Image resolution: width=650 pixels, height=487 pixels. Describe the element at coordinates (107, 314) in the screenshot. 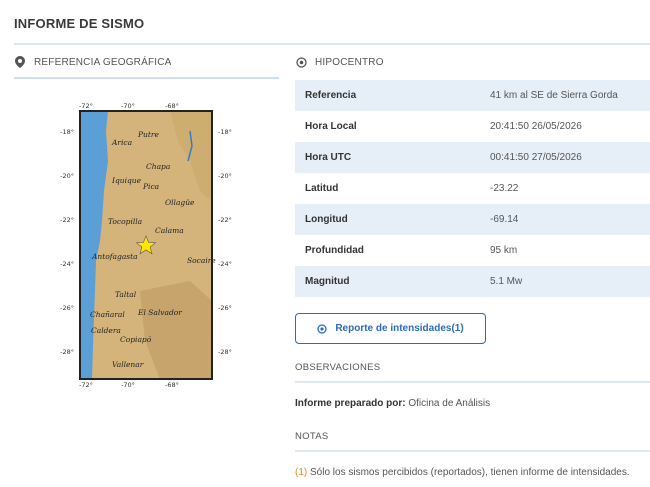

I see `place-label: Chañaral` at that location.